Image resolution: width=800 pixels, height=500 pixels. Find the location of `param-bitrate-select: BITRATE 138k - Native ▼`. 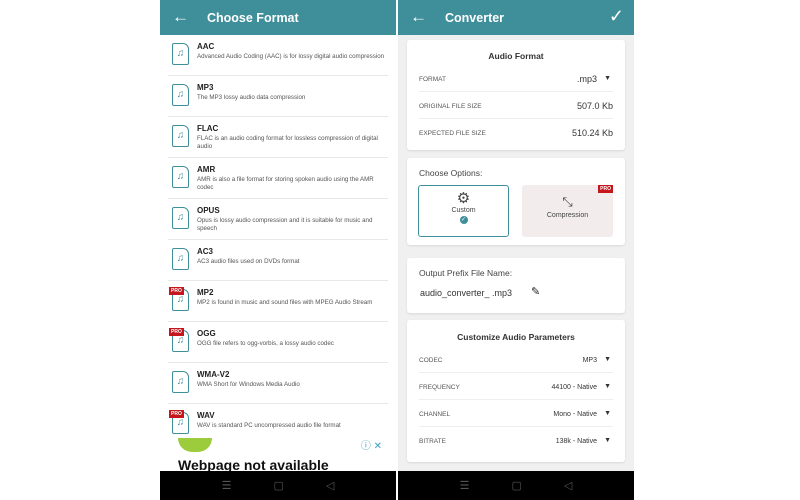

param-bitrate-select: BITRATE 138k - Native ▼ is located at coordinates (516, 441).